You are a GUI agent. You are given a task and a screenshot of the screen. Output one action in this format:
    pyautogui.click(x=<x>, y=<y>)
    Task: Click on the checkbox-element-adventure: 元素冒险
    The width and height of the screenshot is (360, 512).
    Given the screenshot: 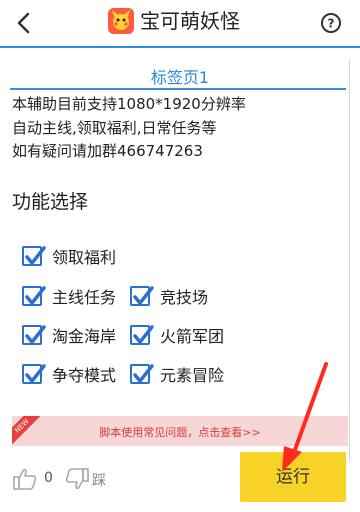 What is the action you would take?
    pyautogui.click(x=177, y=374)
    